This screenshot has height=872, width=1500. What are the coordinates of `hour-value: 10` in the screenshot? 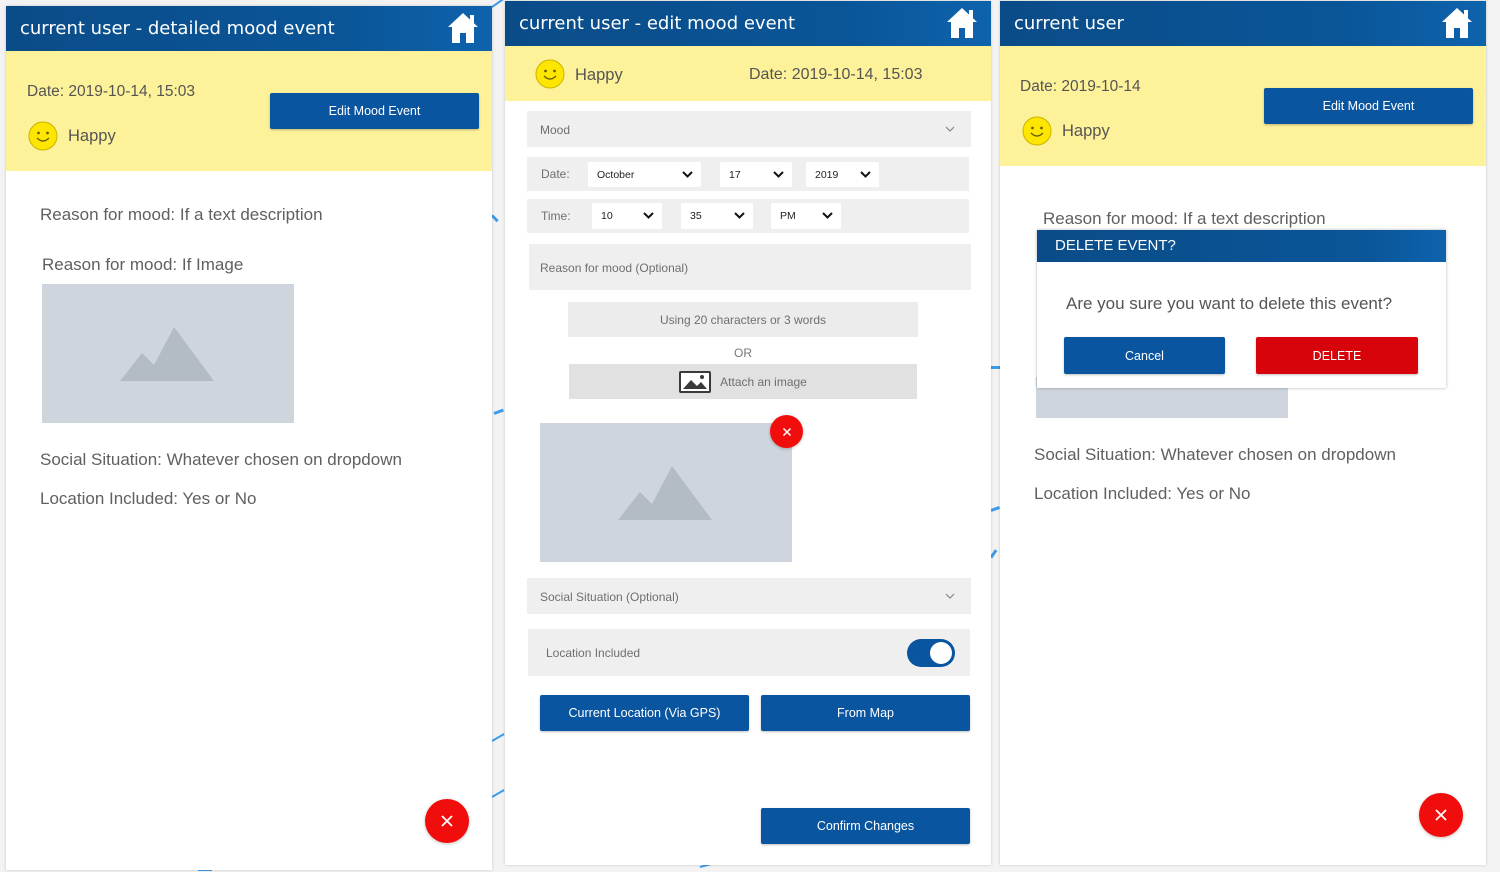 It's located at (607, 216).